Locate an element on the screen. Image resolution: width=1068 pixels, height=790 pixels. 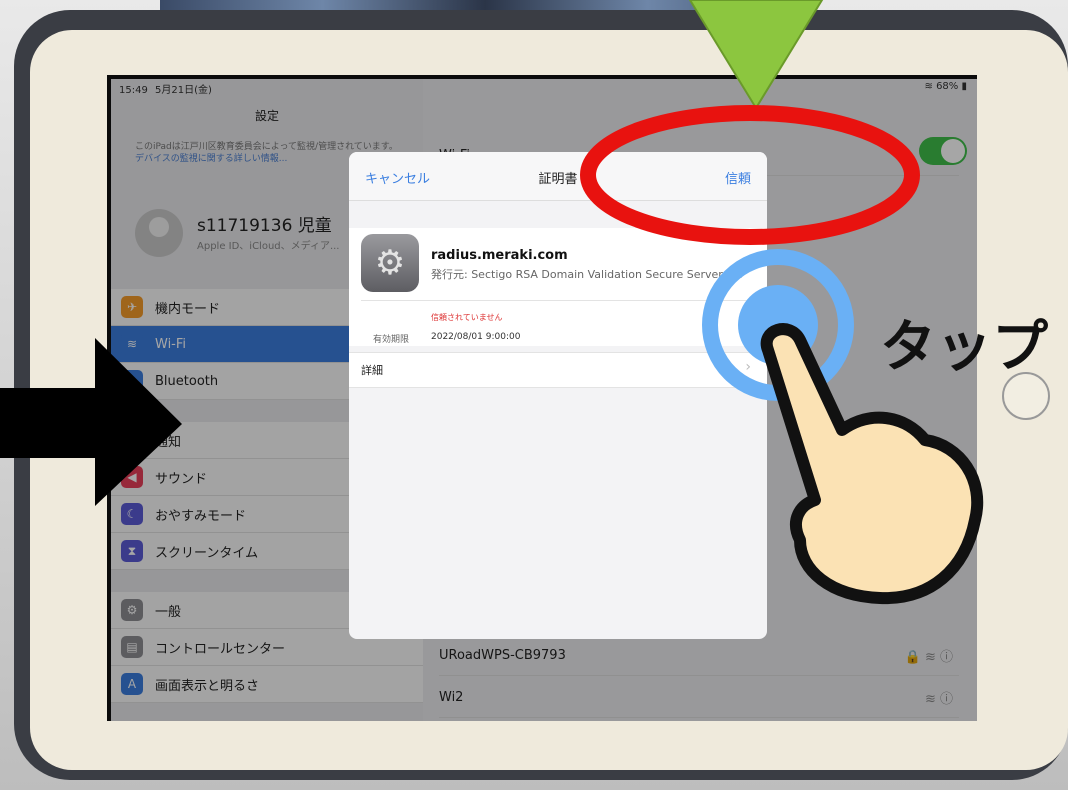
dialog-header: キャンセル 証明書 信頼 is located at coordinates (558, 176).